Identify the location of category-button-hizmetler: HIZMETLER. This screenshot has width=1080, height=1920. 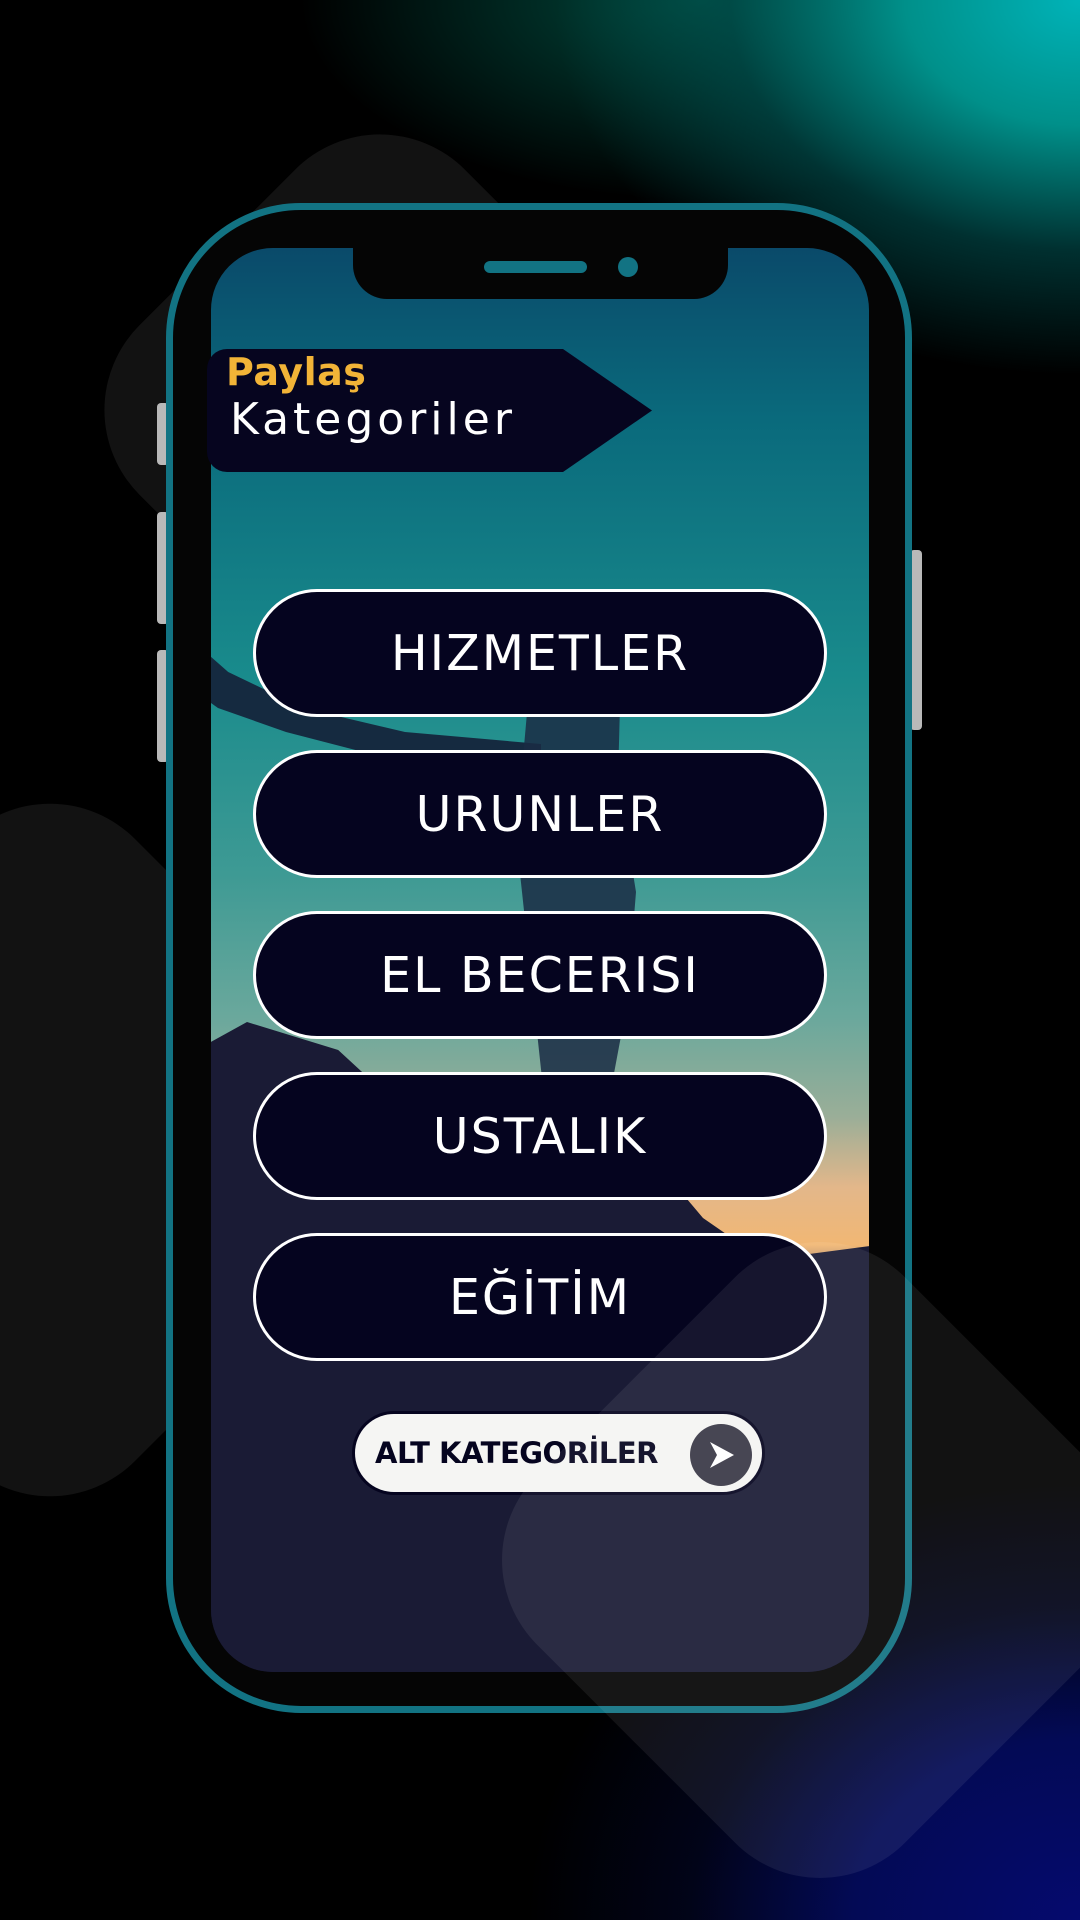
(540, 653).